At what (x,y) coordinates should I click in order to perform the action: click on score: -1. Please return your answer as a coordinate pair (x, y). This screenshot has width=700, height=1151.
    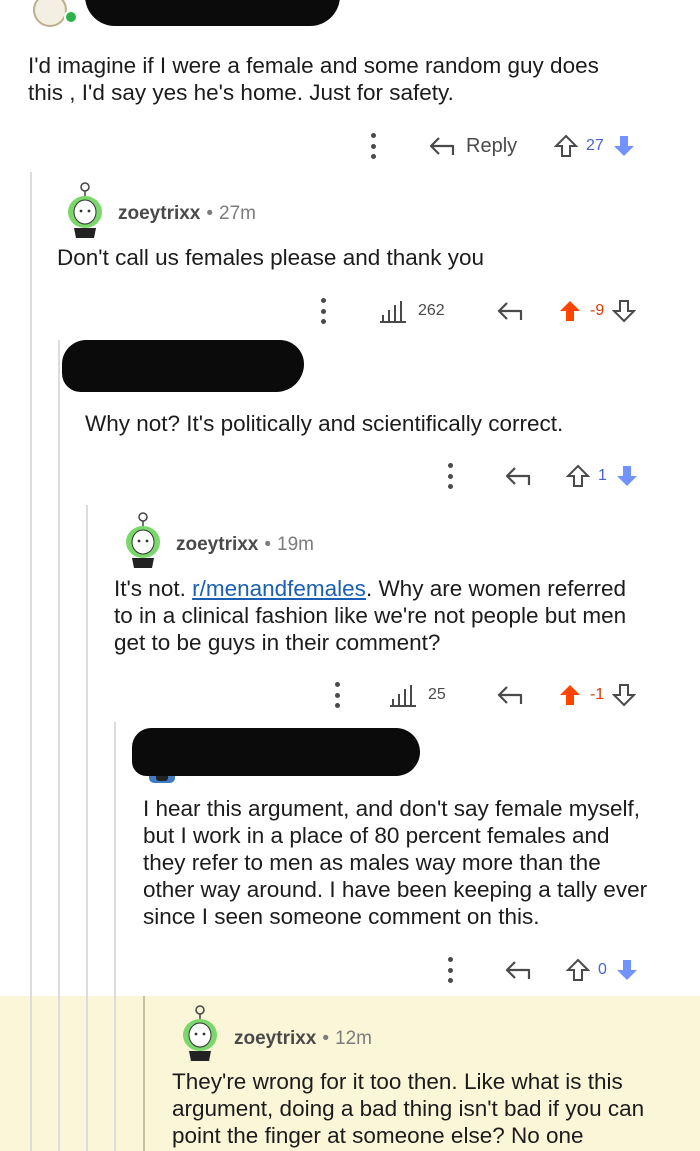
    Looking at the image, I should click on (597, 694).